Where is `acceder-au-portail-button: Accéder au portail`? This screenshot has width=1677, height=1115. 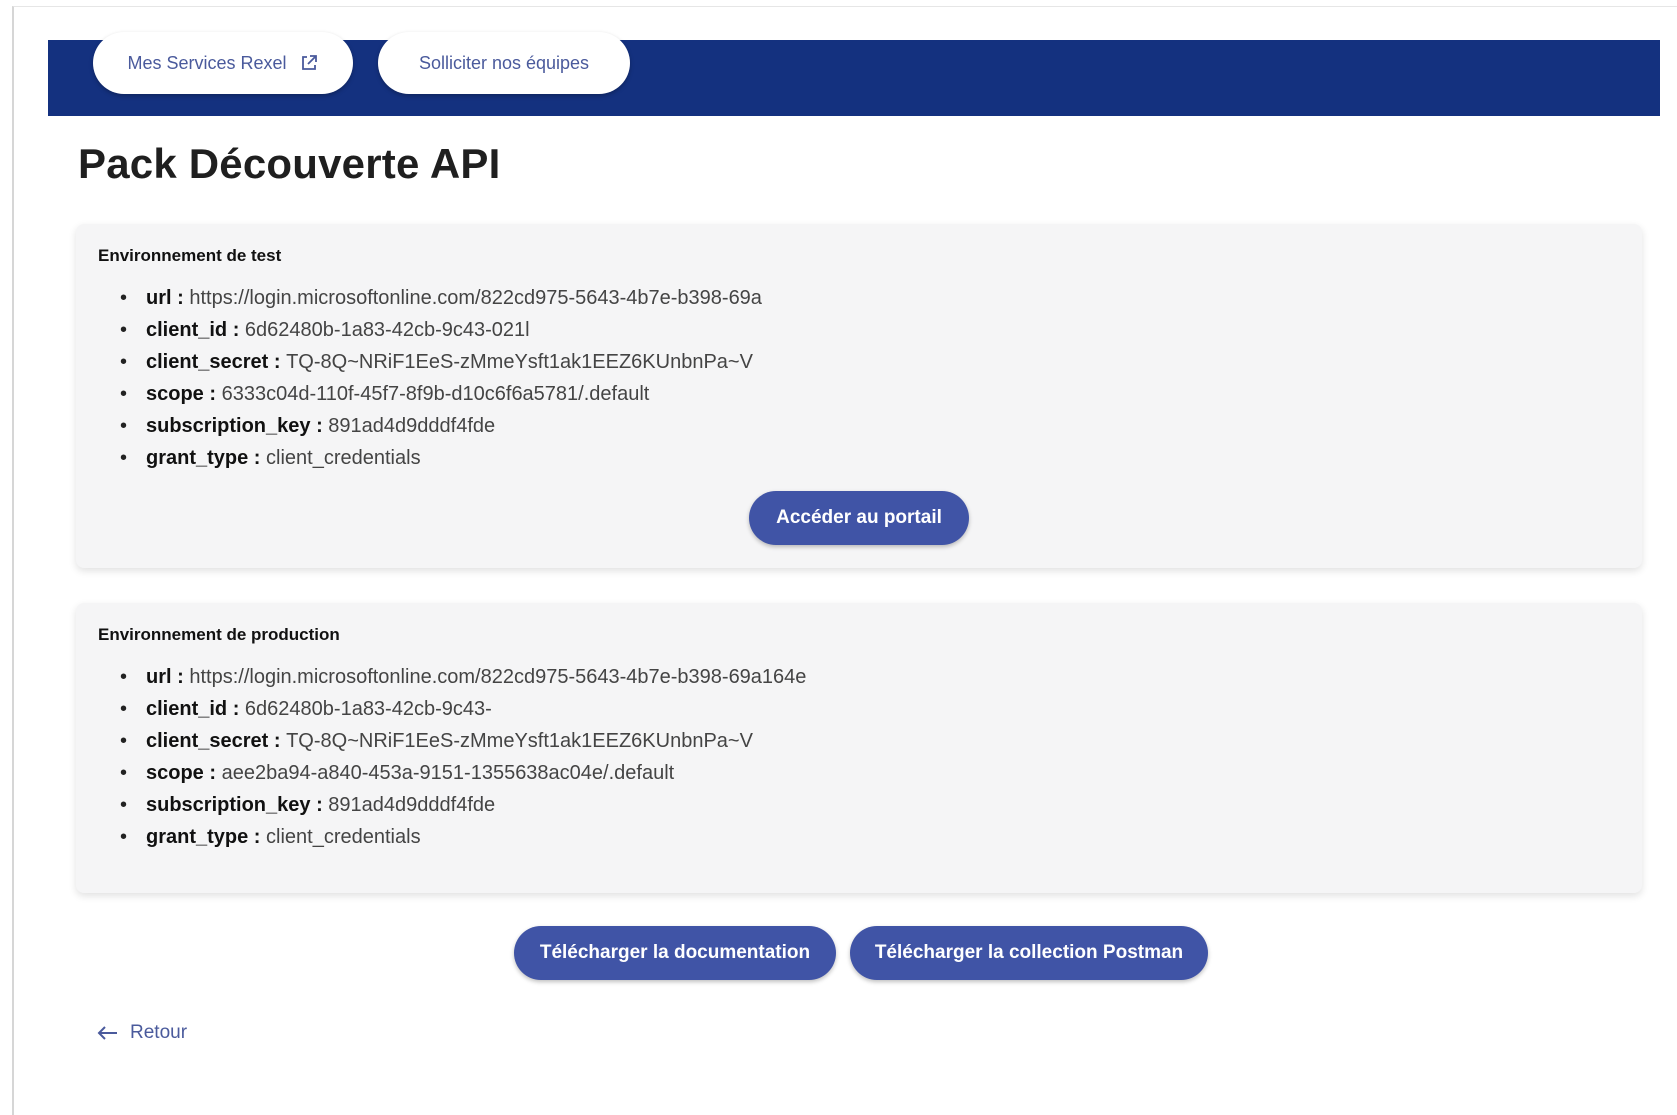 acceder-au-portail-button: Accéder au portail is located at coordinates (859, 518).